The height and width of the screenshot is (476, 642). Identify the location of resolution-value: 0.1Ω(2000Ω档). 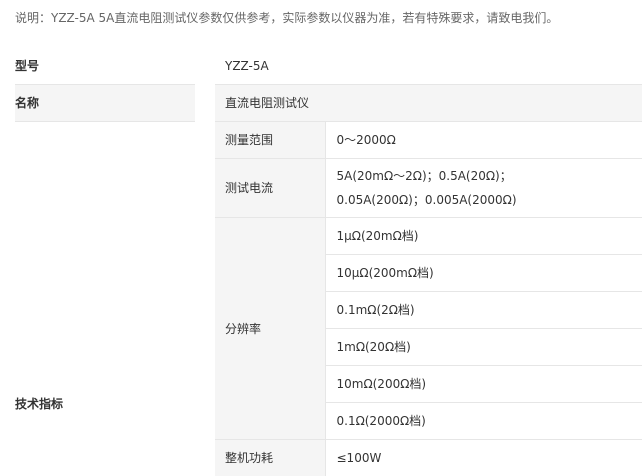
(483, 420).